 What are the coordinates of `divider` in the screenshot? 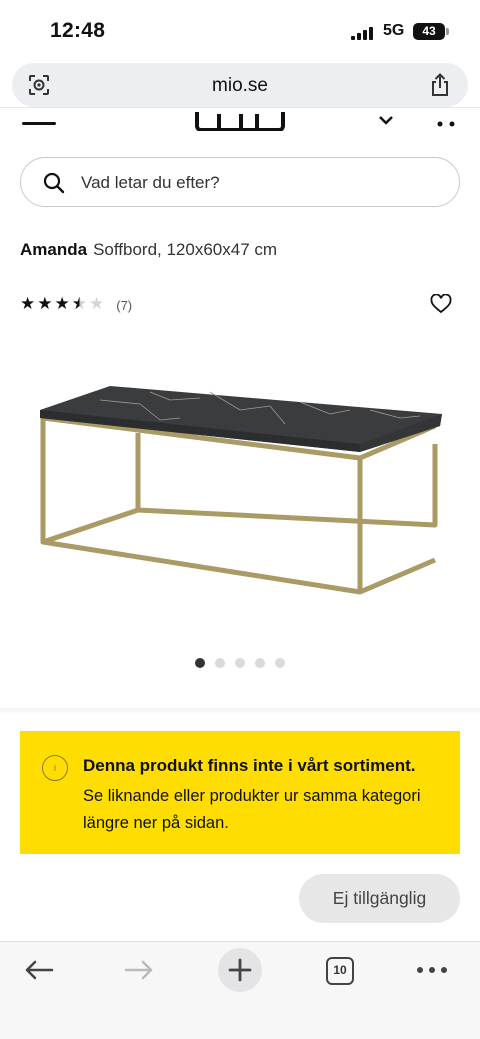 It's located at (240, 711).